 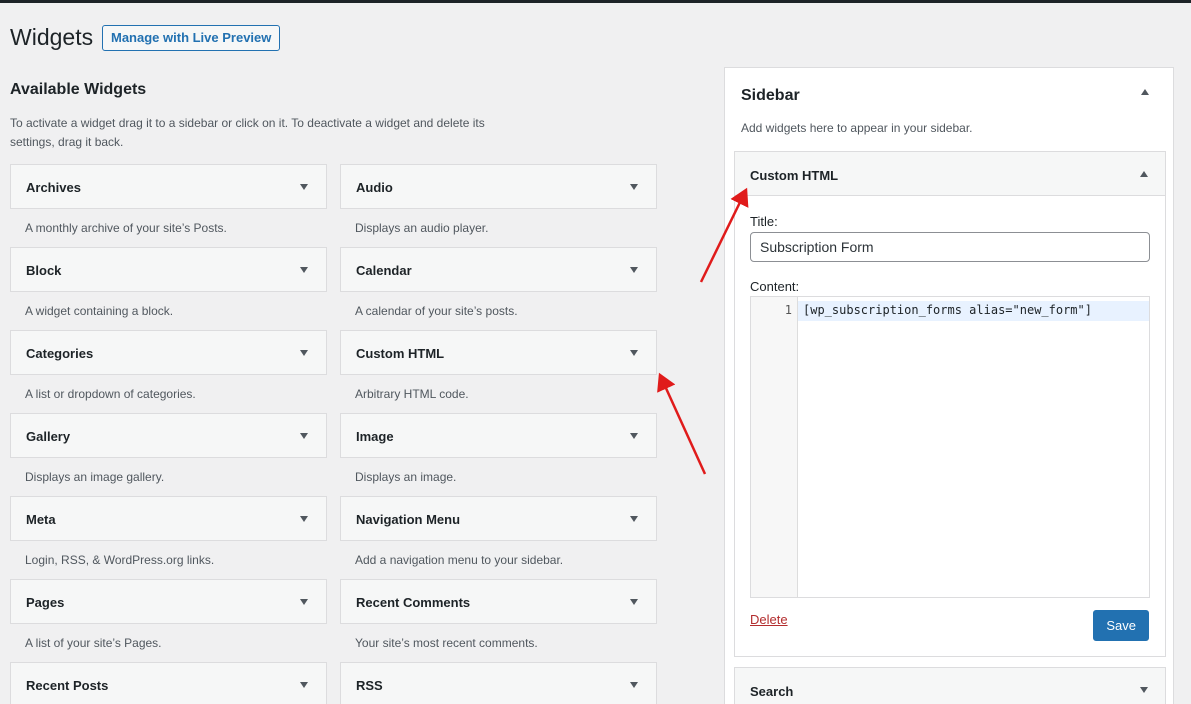 What do you see at coordinates (95, 477) in the screenshot?
I see `widget-description: Displays an image gallery.` at bounding box center [95, 477].